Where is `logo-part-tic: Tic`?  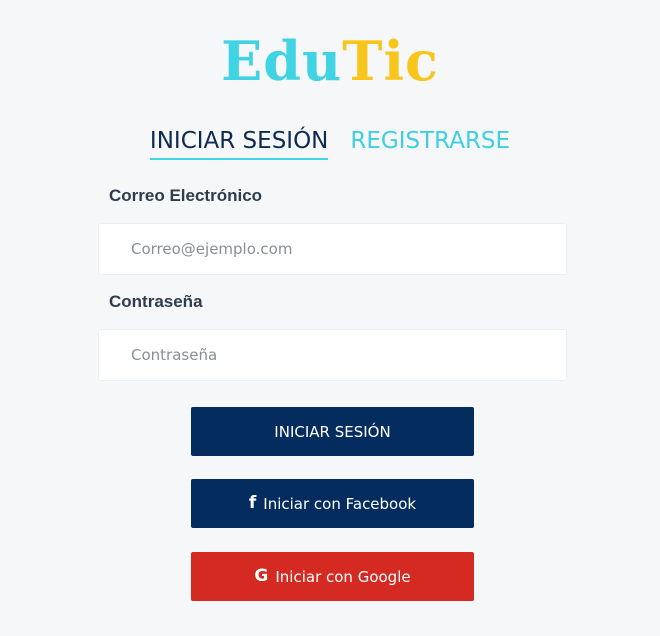 logo-part-tic: Tic is located at coordinates (390, 61).